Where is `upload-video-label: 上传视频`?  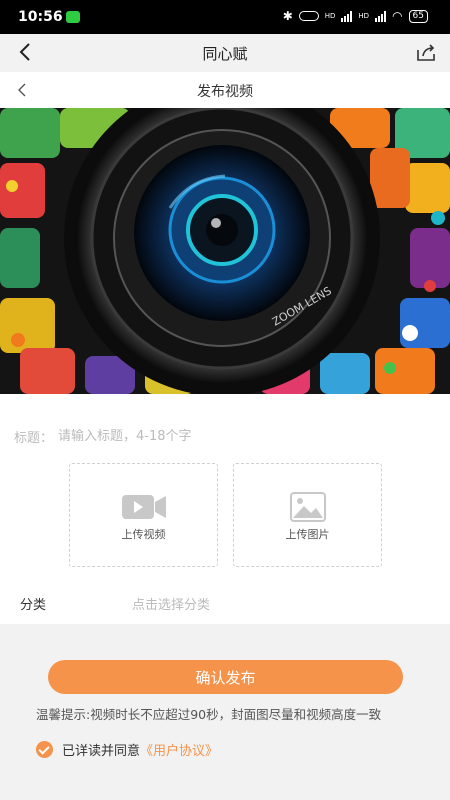 upload-video-label: 上传视频 is located at coordinates (143, 534).